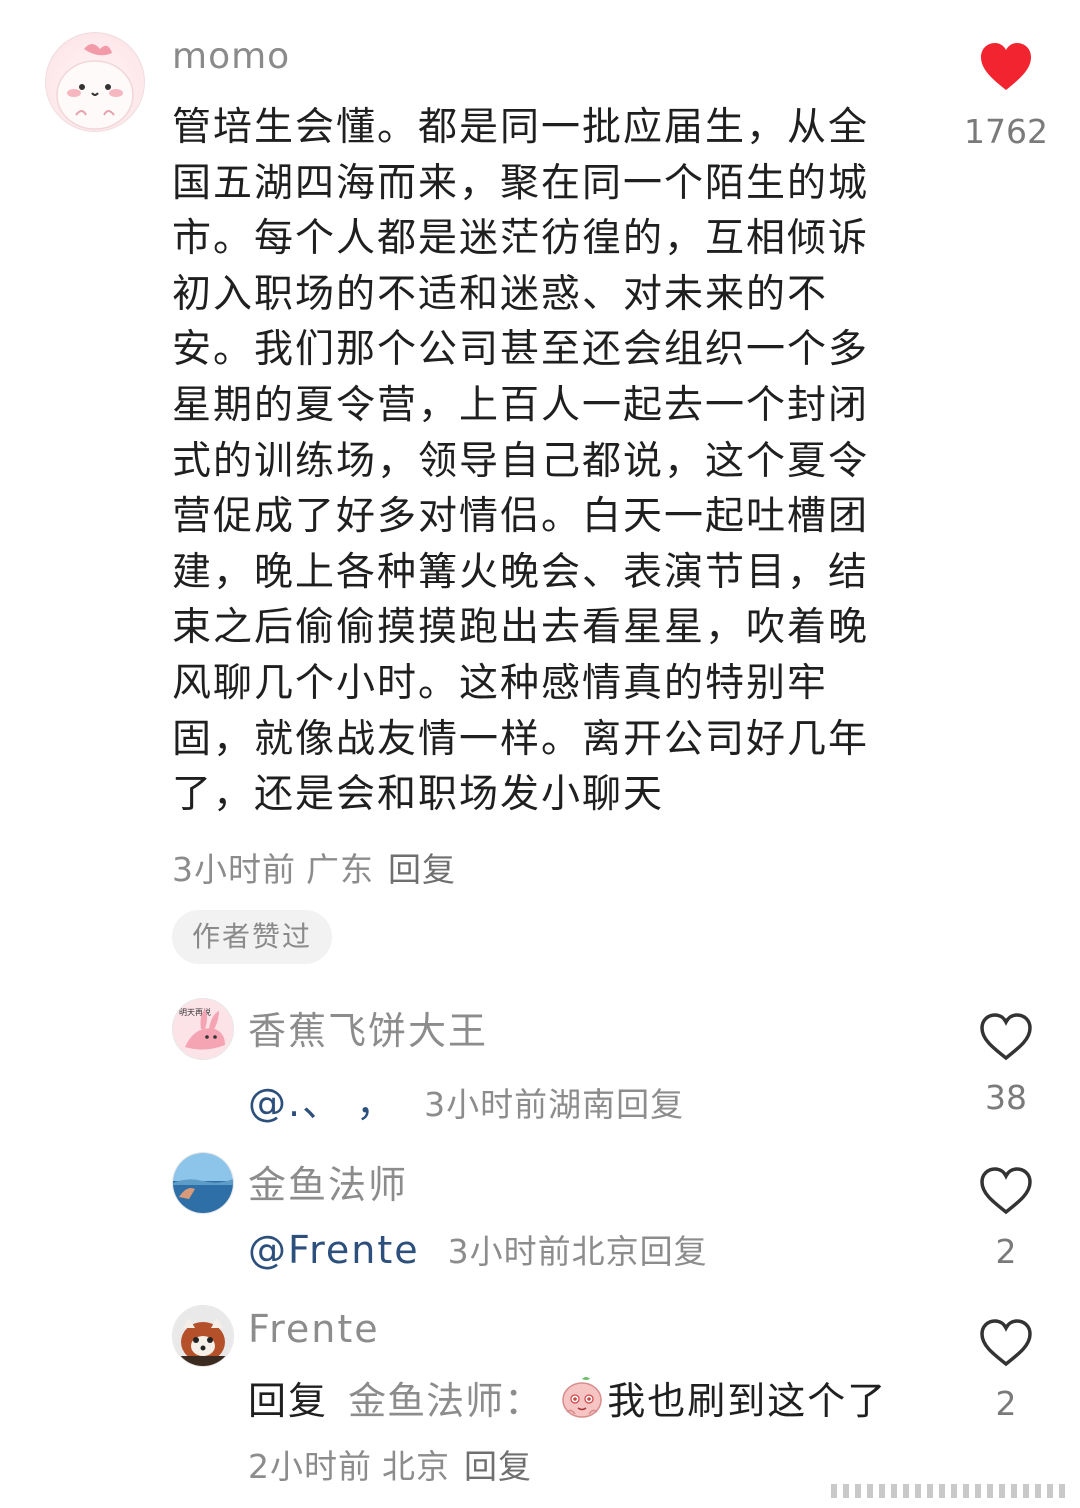 The image size is (1080, 1508). What do you see at coordinates (288, 1401) in the screenshot?
I see `reply-prefix: 回复` at bounding box center [288, 1401].